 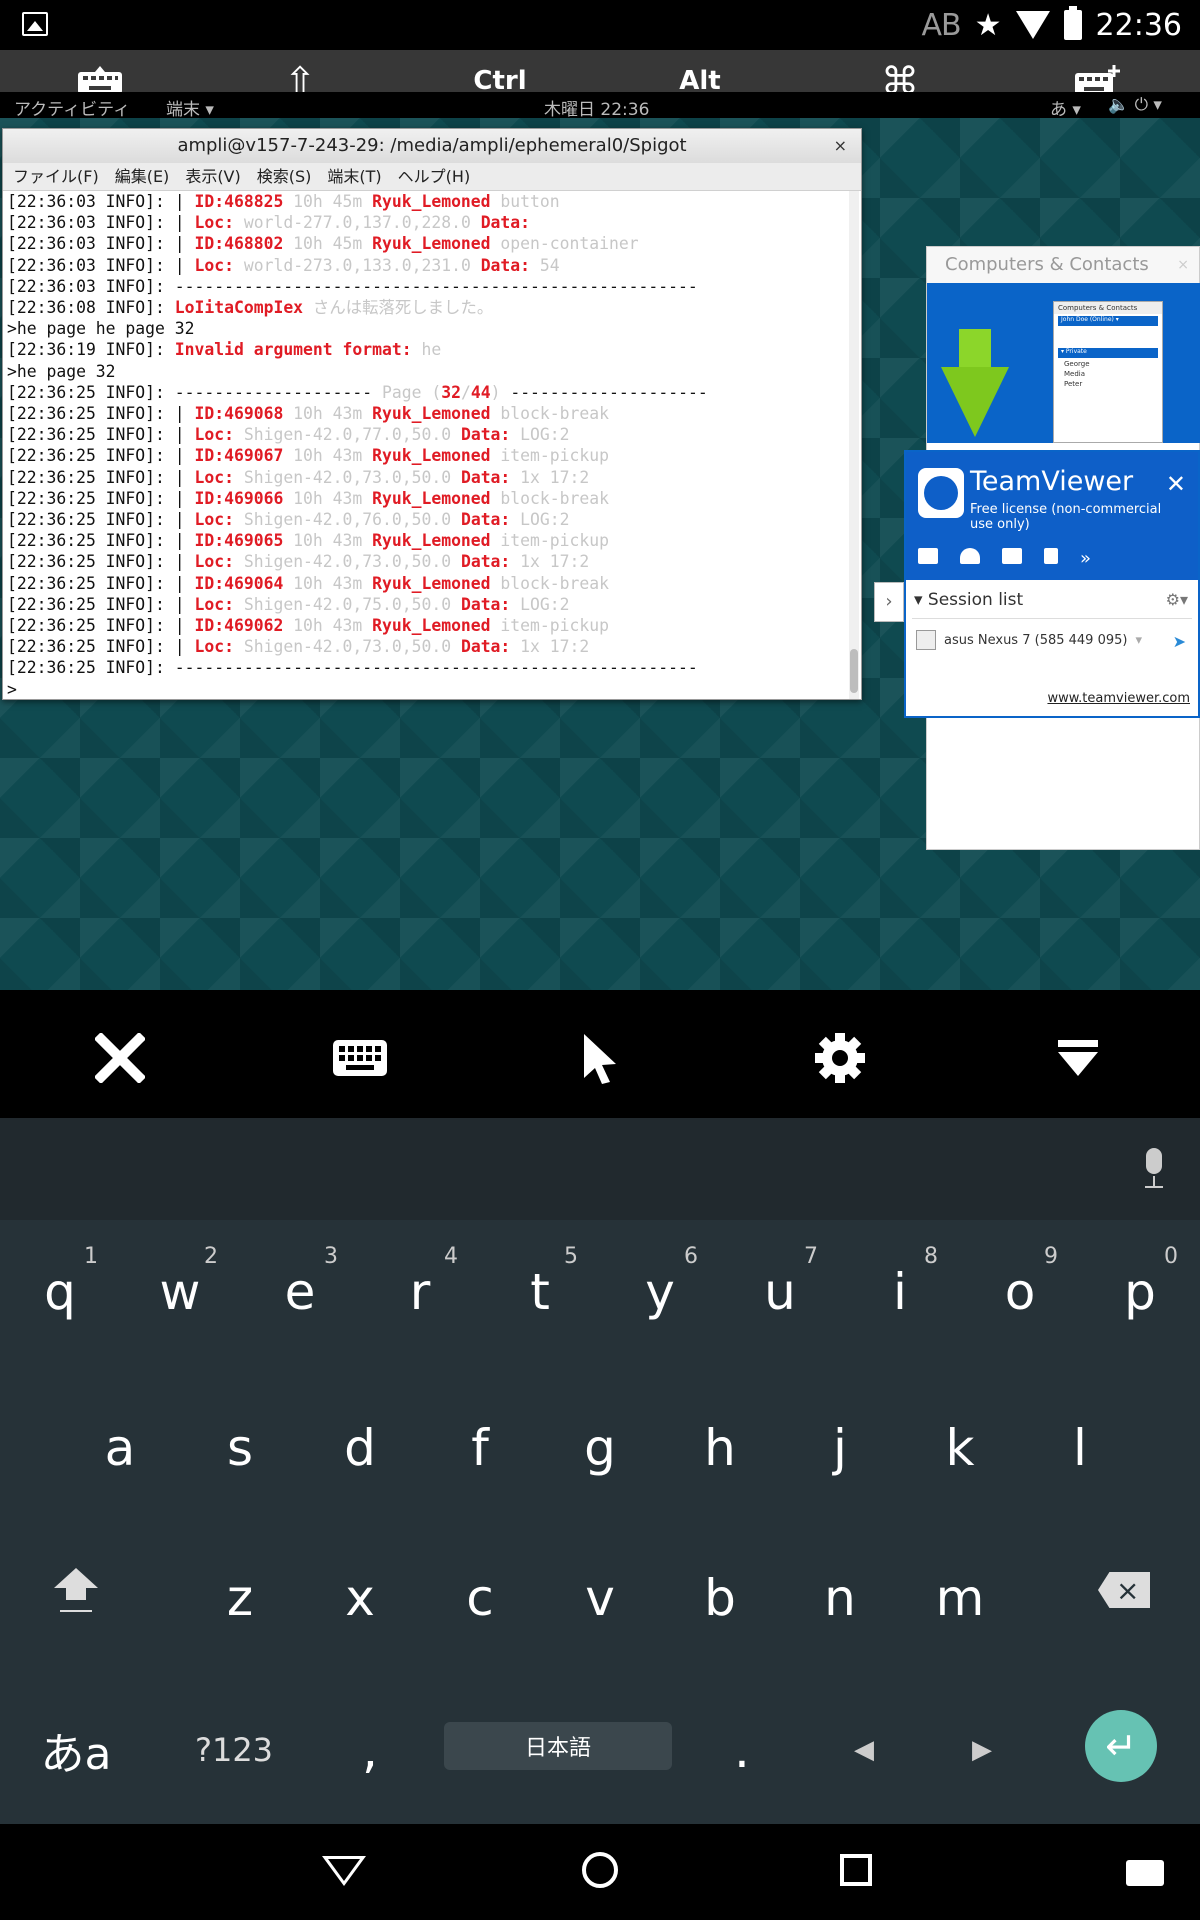 What do you see at coordinates (864, 1750) in the screenshot?
I see `cursor-left-key: ◀` at bounding box center [864, 1750].